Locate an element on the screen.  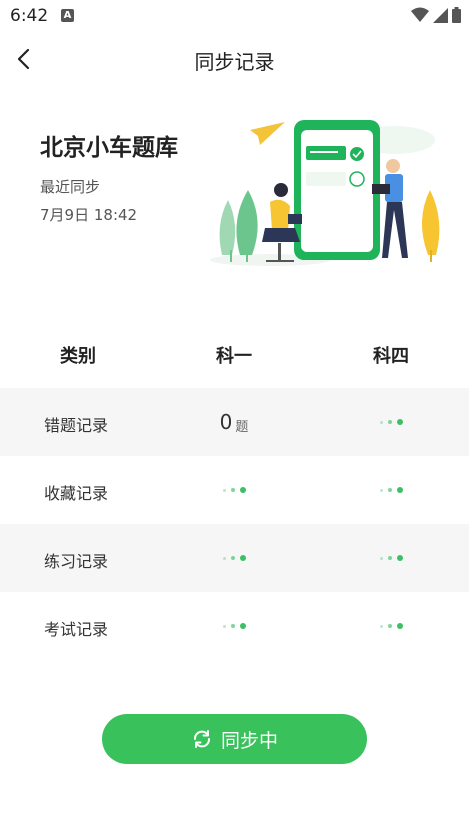
table-row-wrong-questions: 错题记录 0 题 is located at coordinates (234, 422).